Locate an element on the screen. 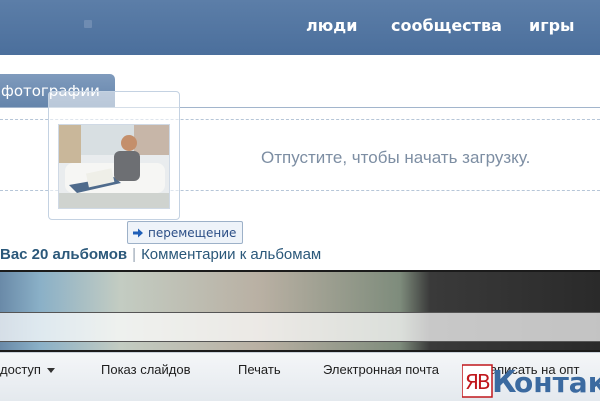  toolbar-share-button: доступ is located at coordinates (27, 369).